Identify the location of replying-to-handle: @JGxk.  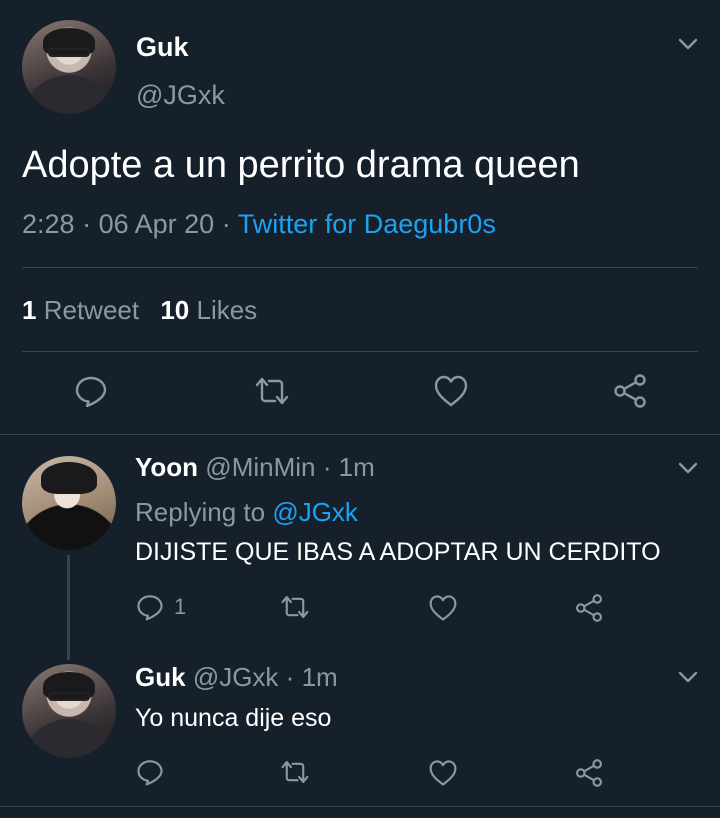
(315, 512).